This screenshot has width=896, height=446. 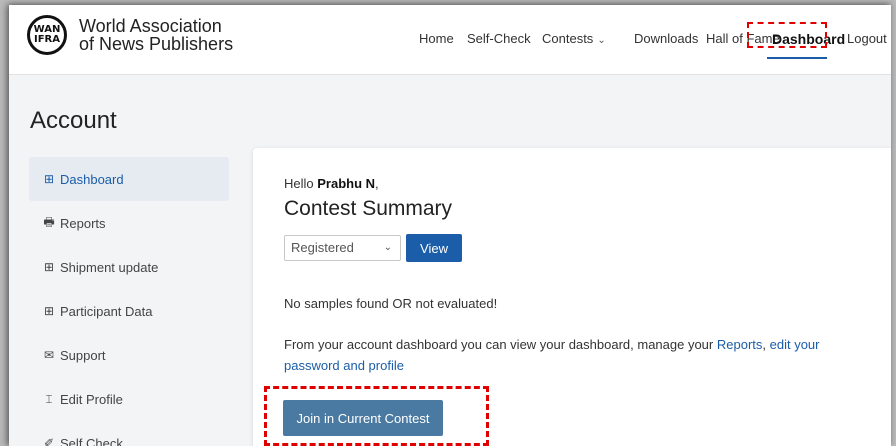 I want to click on contest-summary-title: Contest Summary, so click(x=368, y=208).